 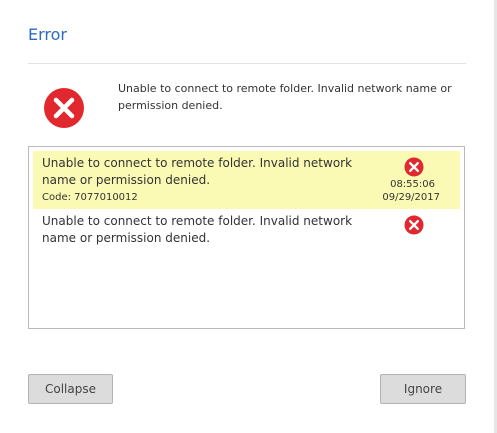 What do you see at coordinates (411, 197) in the screenshot?
I see `error-date: 09/29/2017` at bounding box center [411, 197].